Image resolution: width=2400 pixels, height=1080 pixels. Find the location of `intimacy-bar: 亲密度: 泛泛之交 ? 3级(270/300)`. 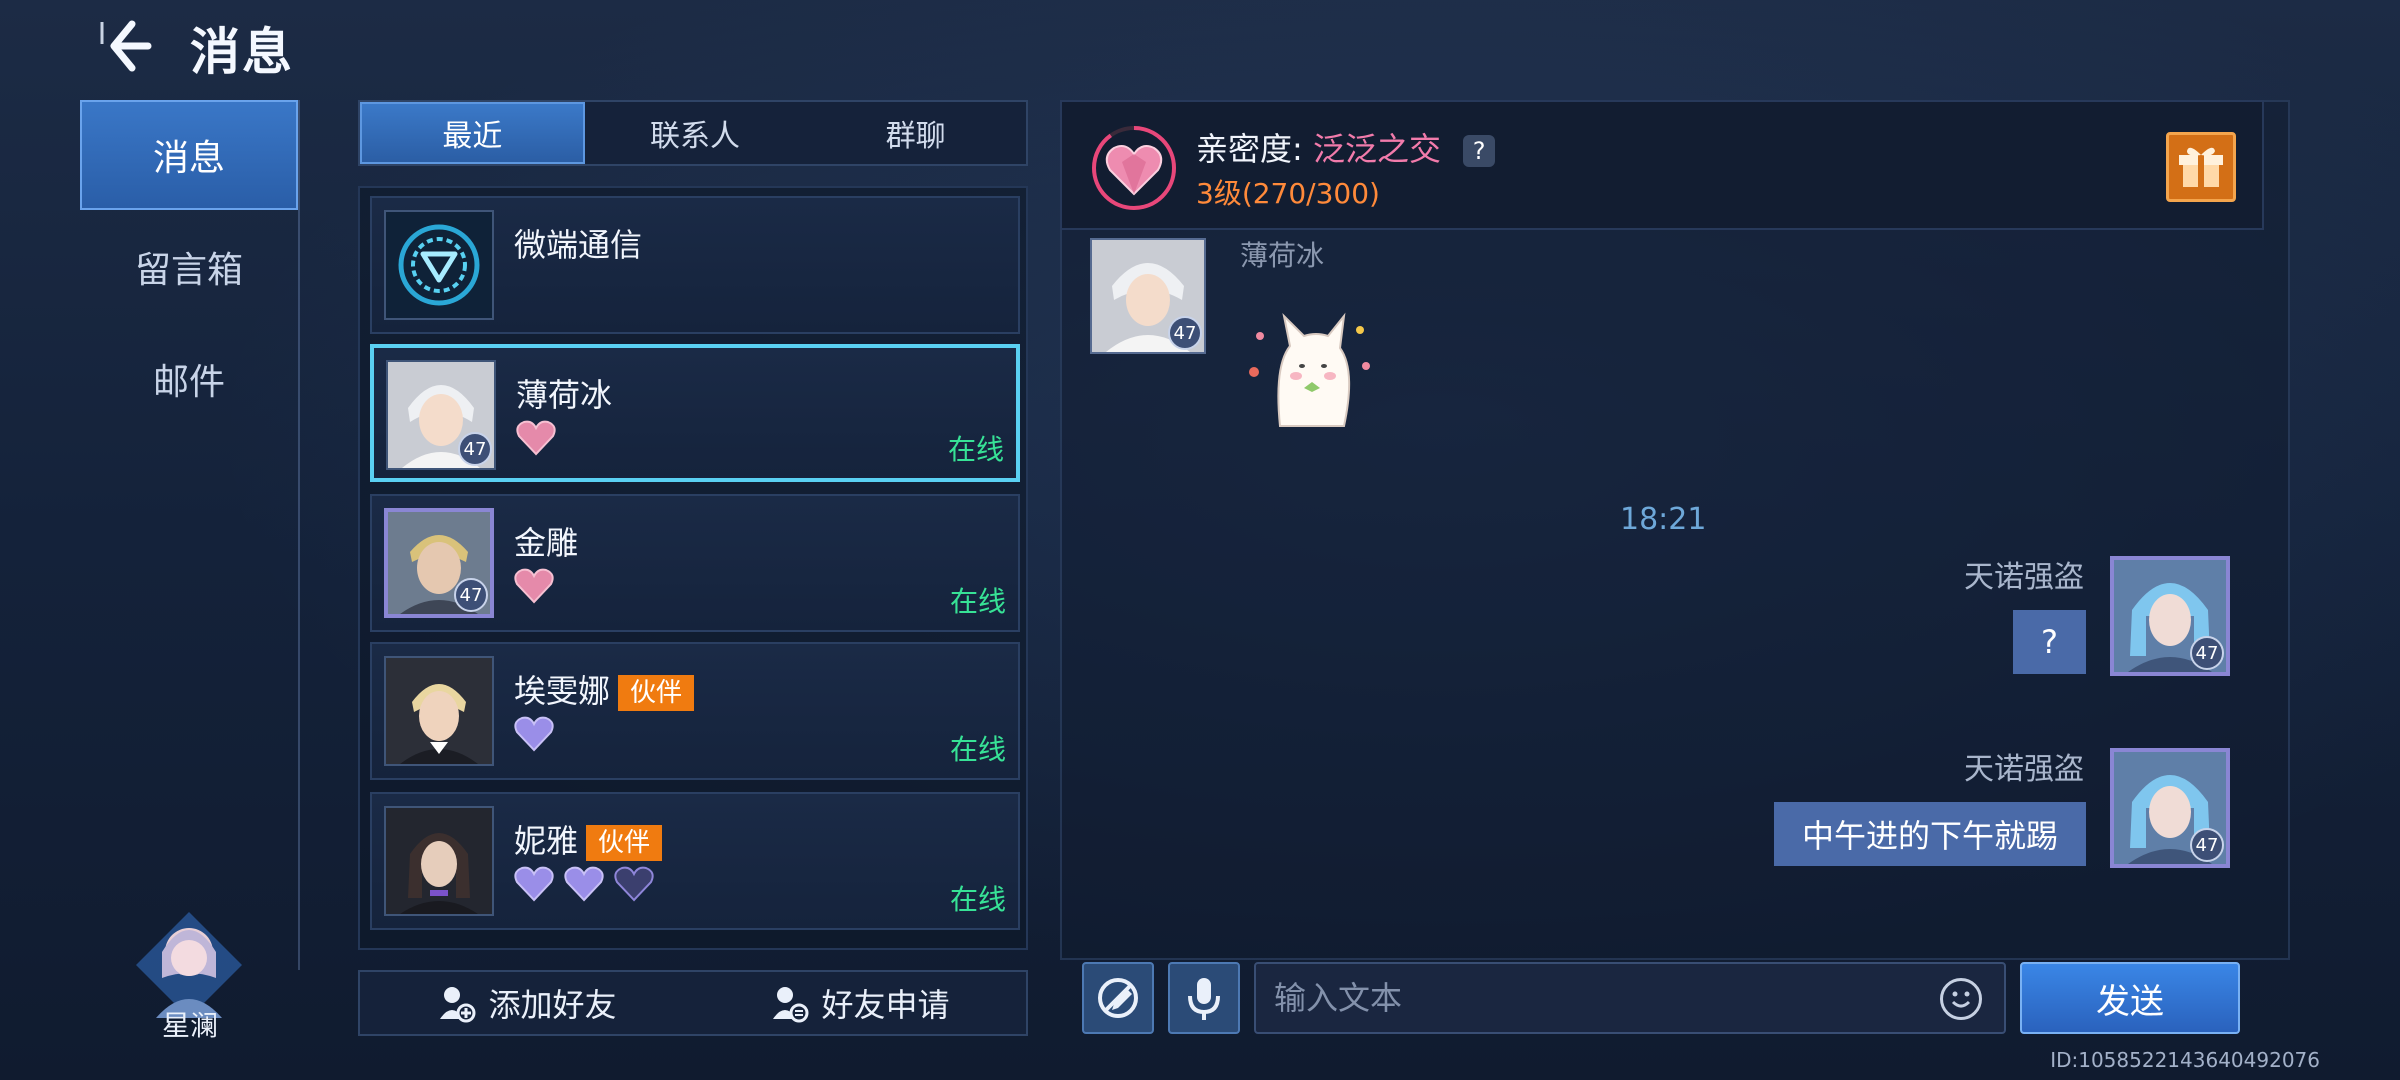

intimacy-bar: 亲密度: 泛泛之交 ? 3级(270/300) is located at coordinates (1662, 165).